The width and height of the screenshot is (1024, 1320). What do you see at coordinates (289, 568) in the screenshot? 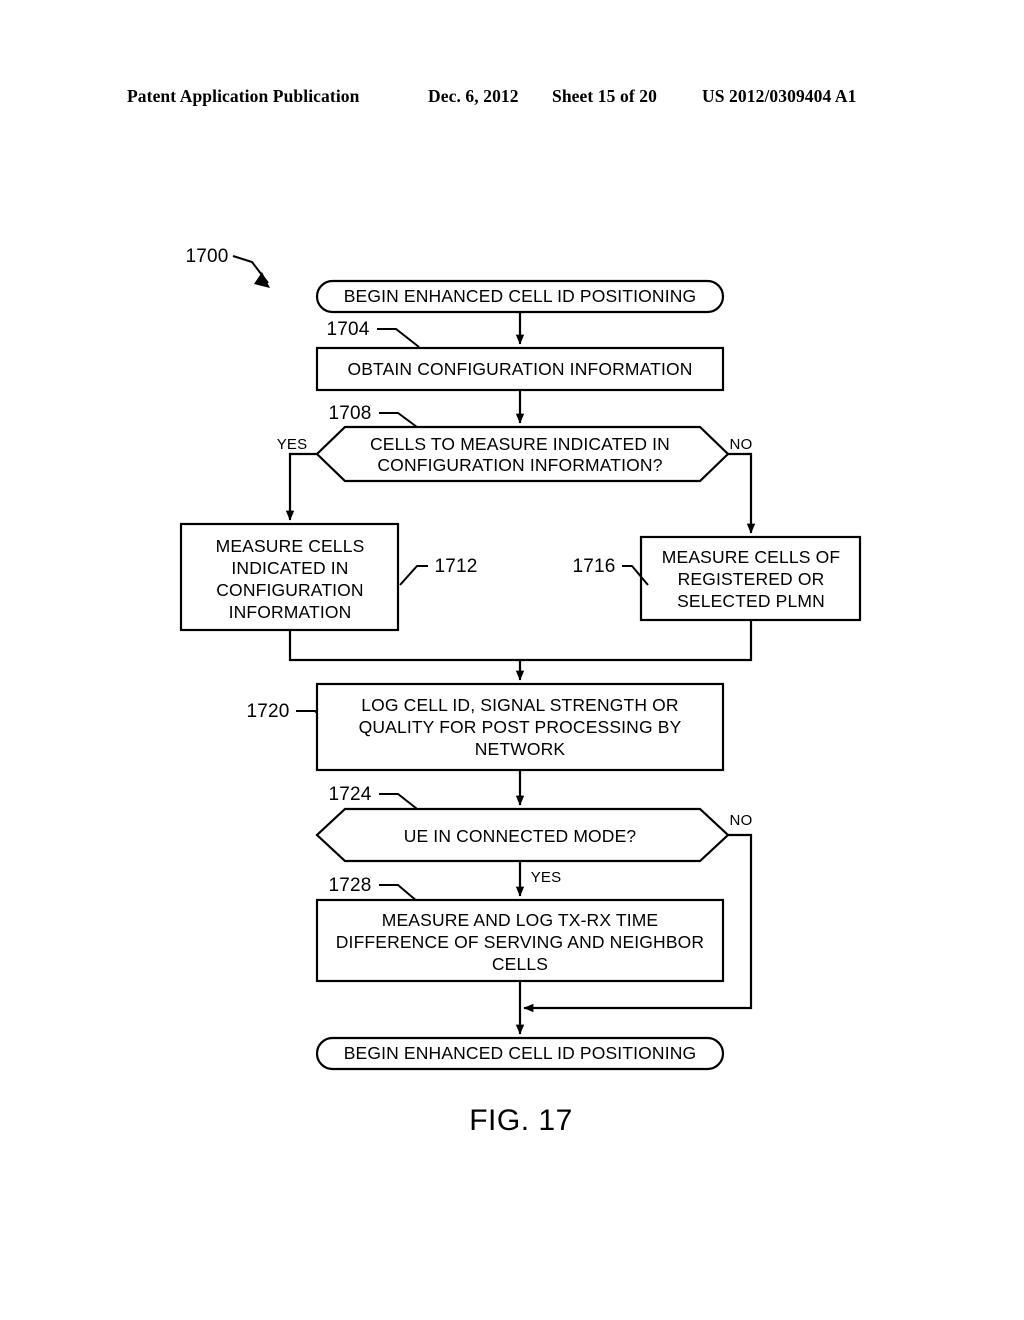
I see `node-measure-cells-indicated-line2: INDICATED IN` at bounding box center [289, 568].